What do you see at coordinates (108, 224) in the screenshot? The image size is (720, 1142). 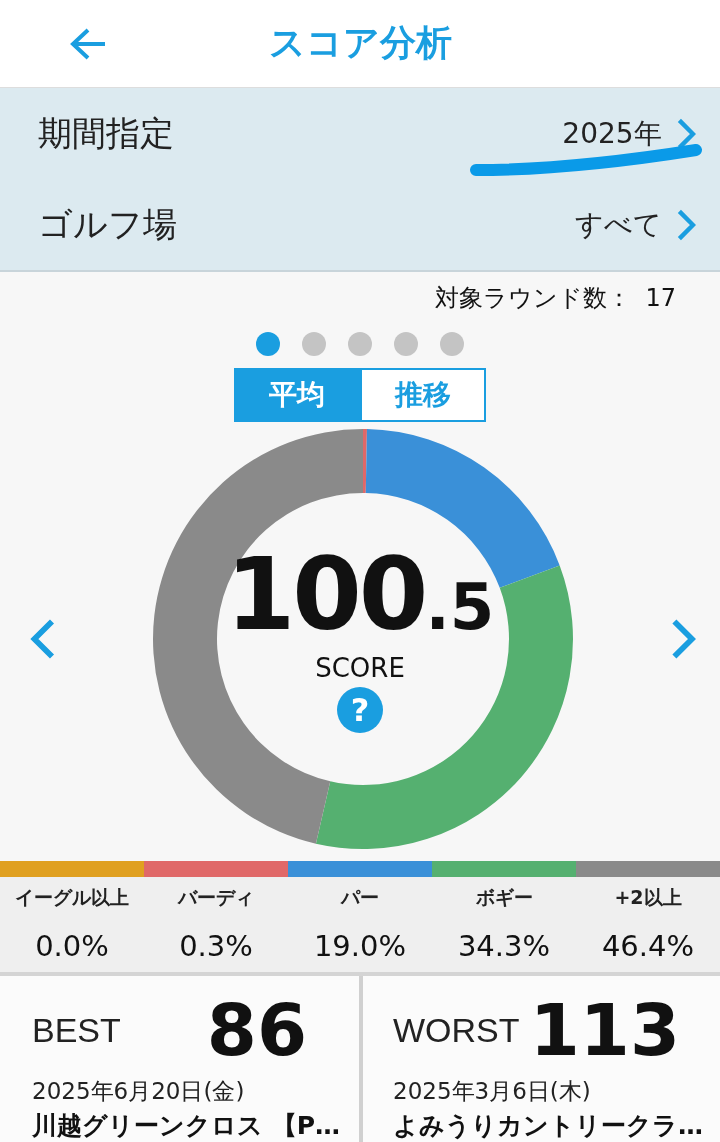 I see `filter-label: ゴルフ場` at bounding box center [108, 224].